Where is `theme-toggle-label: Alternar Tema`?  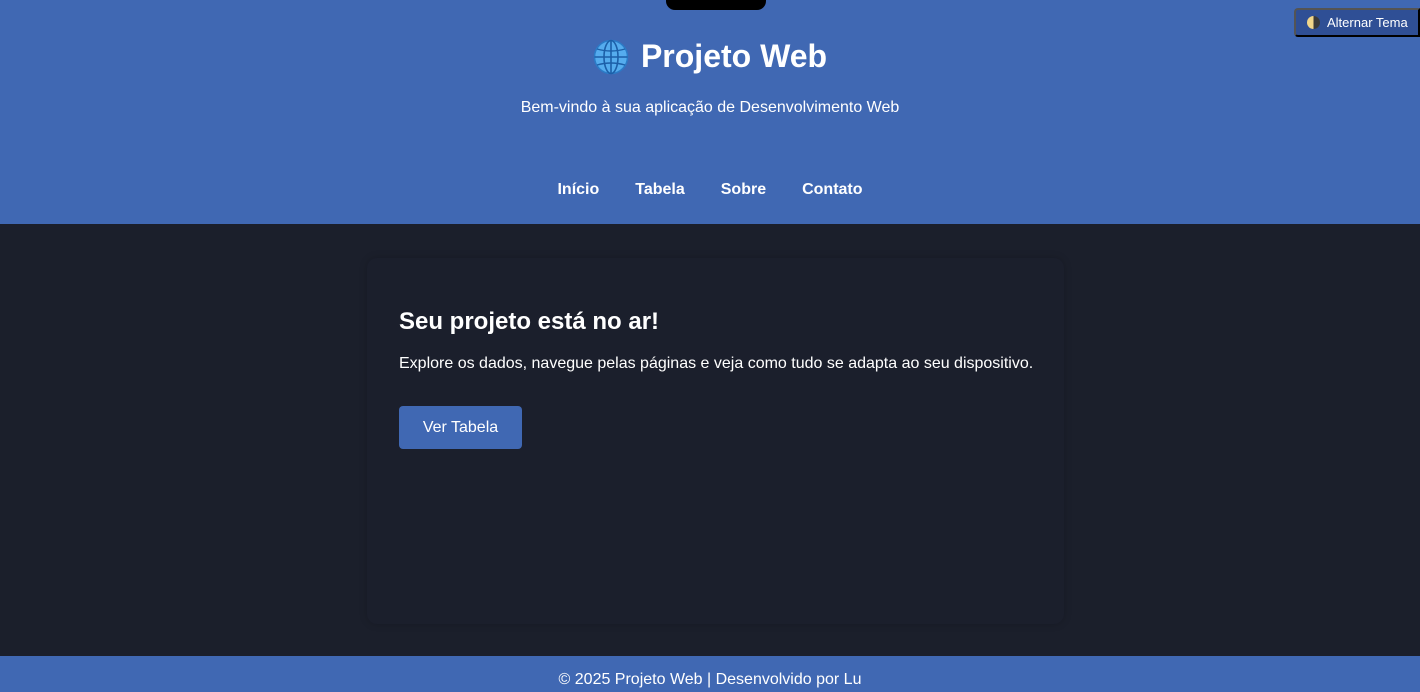 theme-toggle-label: Alternar Tema is located at coordinates (1367, 22).